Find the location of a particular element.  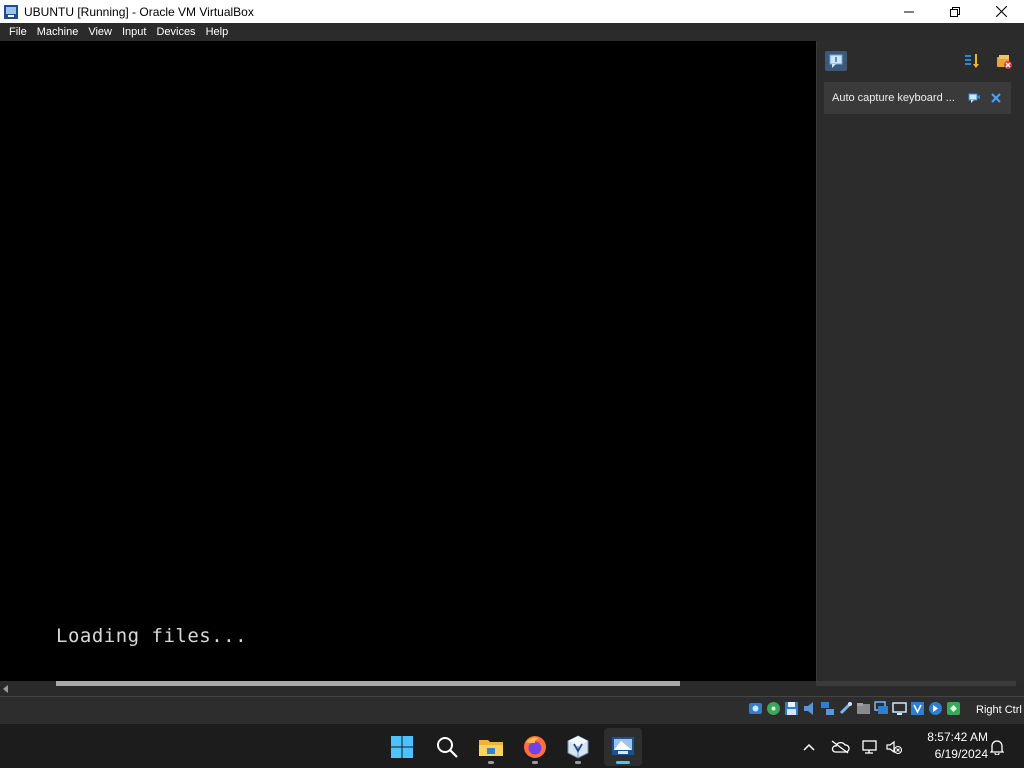

vt-x-icon is located at coordinates (917, 708).